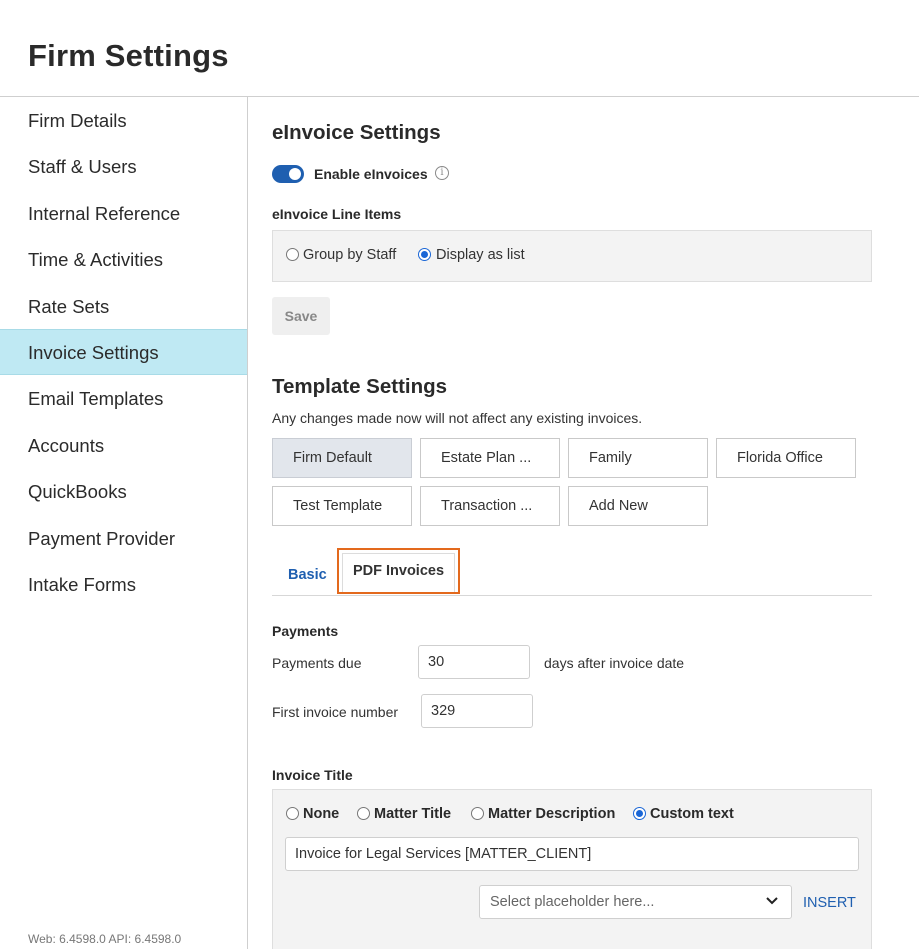  What do you see at coordinates (480, 255) in the screenshot?
I see `radio-label-display-as-list: Display as list` at bounding box center [480, 255].